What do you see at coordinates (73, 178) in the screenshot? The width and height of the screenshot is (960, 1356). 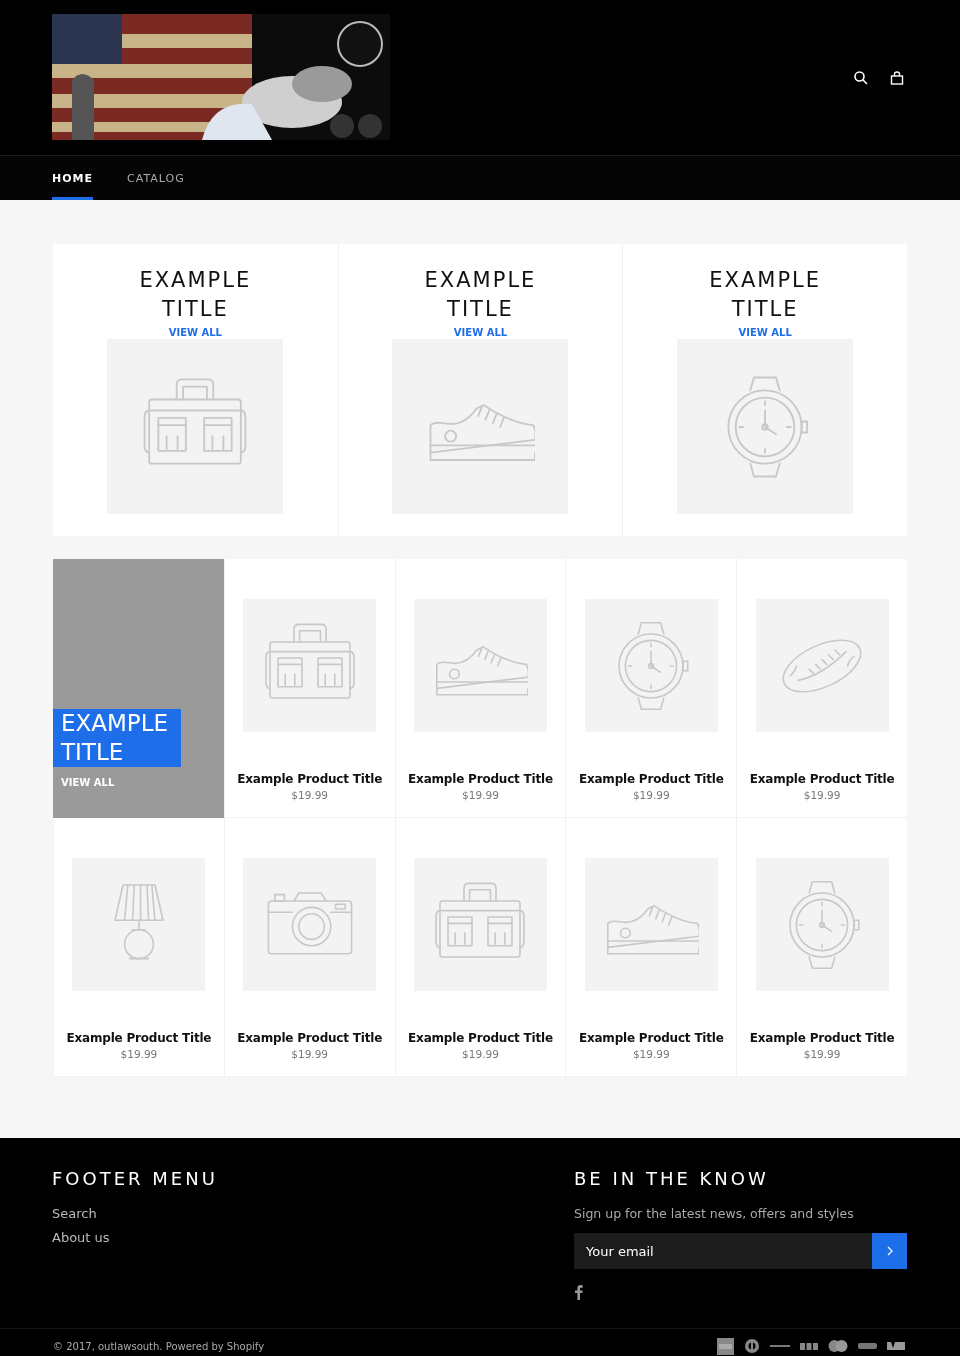 I see `nav-link: HOME` at bounding box center [73, 178].